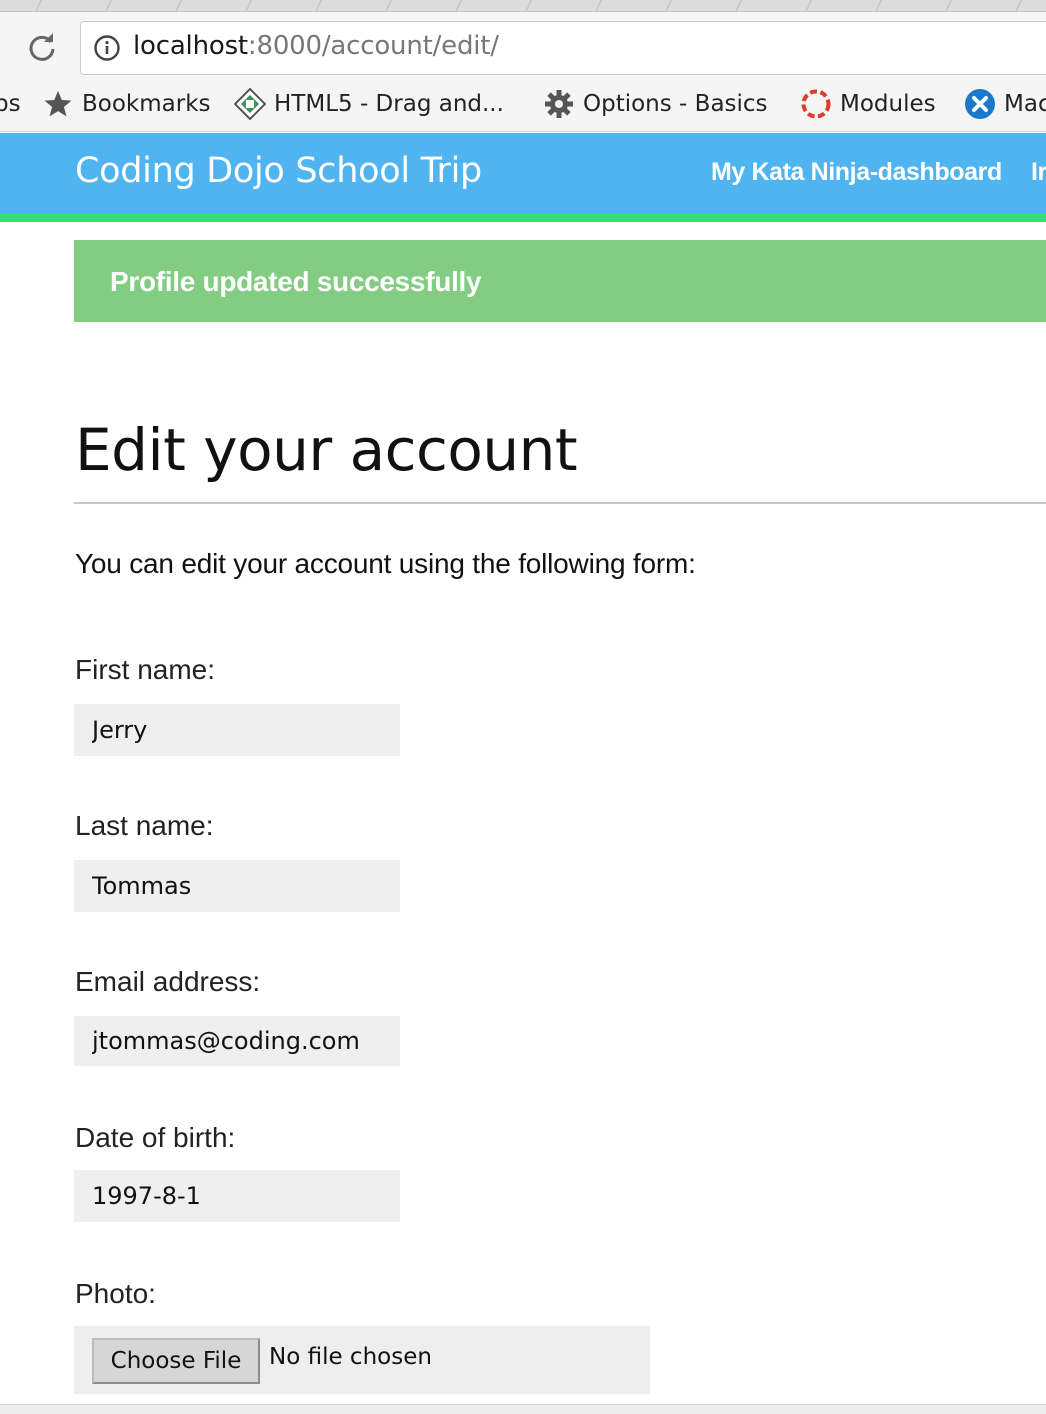 Image resolution: width=1046 pixels, height=1414 pixels. Describe the element at coordinates (145, 669) in the screenshot. I see `first-name-label: First name:` at that location.